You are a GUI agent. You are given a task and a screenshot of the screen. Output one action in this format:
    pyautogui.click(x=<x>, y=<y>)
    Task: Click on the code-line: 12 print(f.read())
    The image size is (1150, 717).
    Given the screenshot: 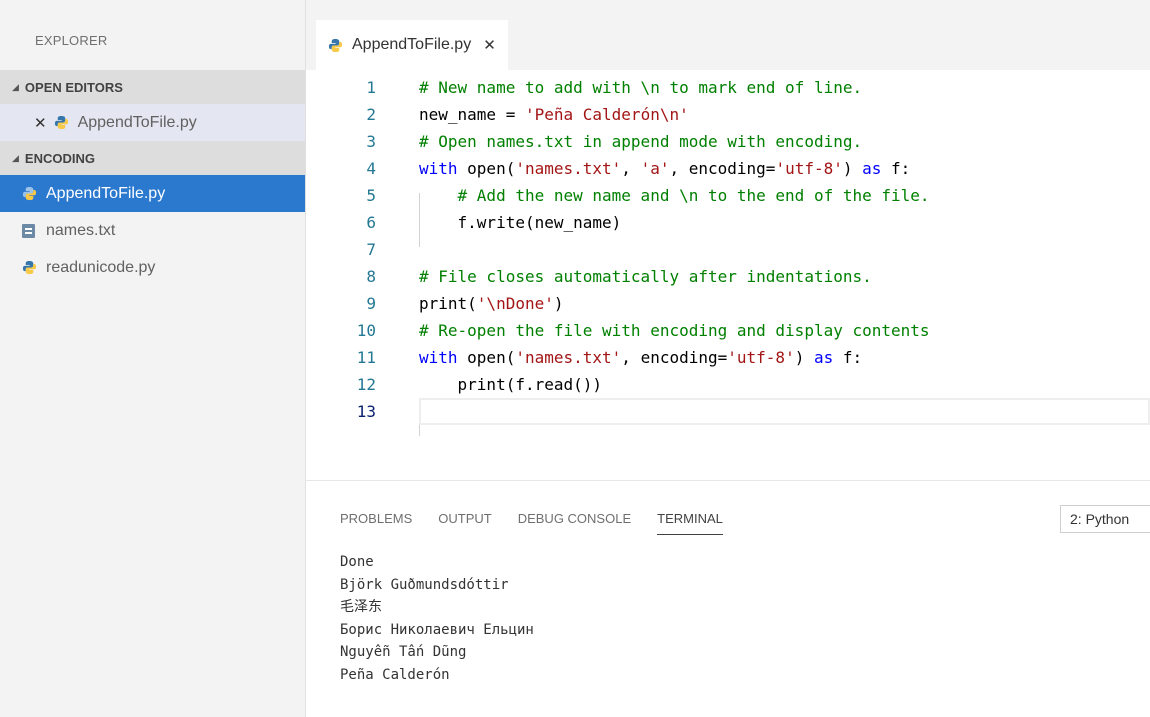 What is the action you would take?
    pyautogui.click(x=728, y=384)
    